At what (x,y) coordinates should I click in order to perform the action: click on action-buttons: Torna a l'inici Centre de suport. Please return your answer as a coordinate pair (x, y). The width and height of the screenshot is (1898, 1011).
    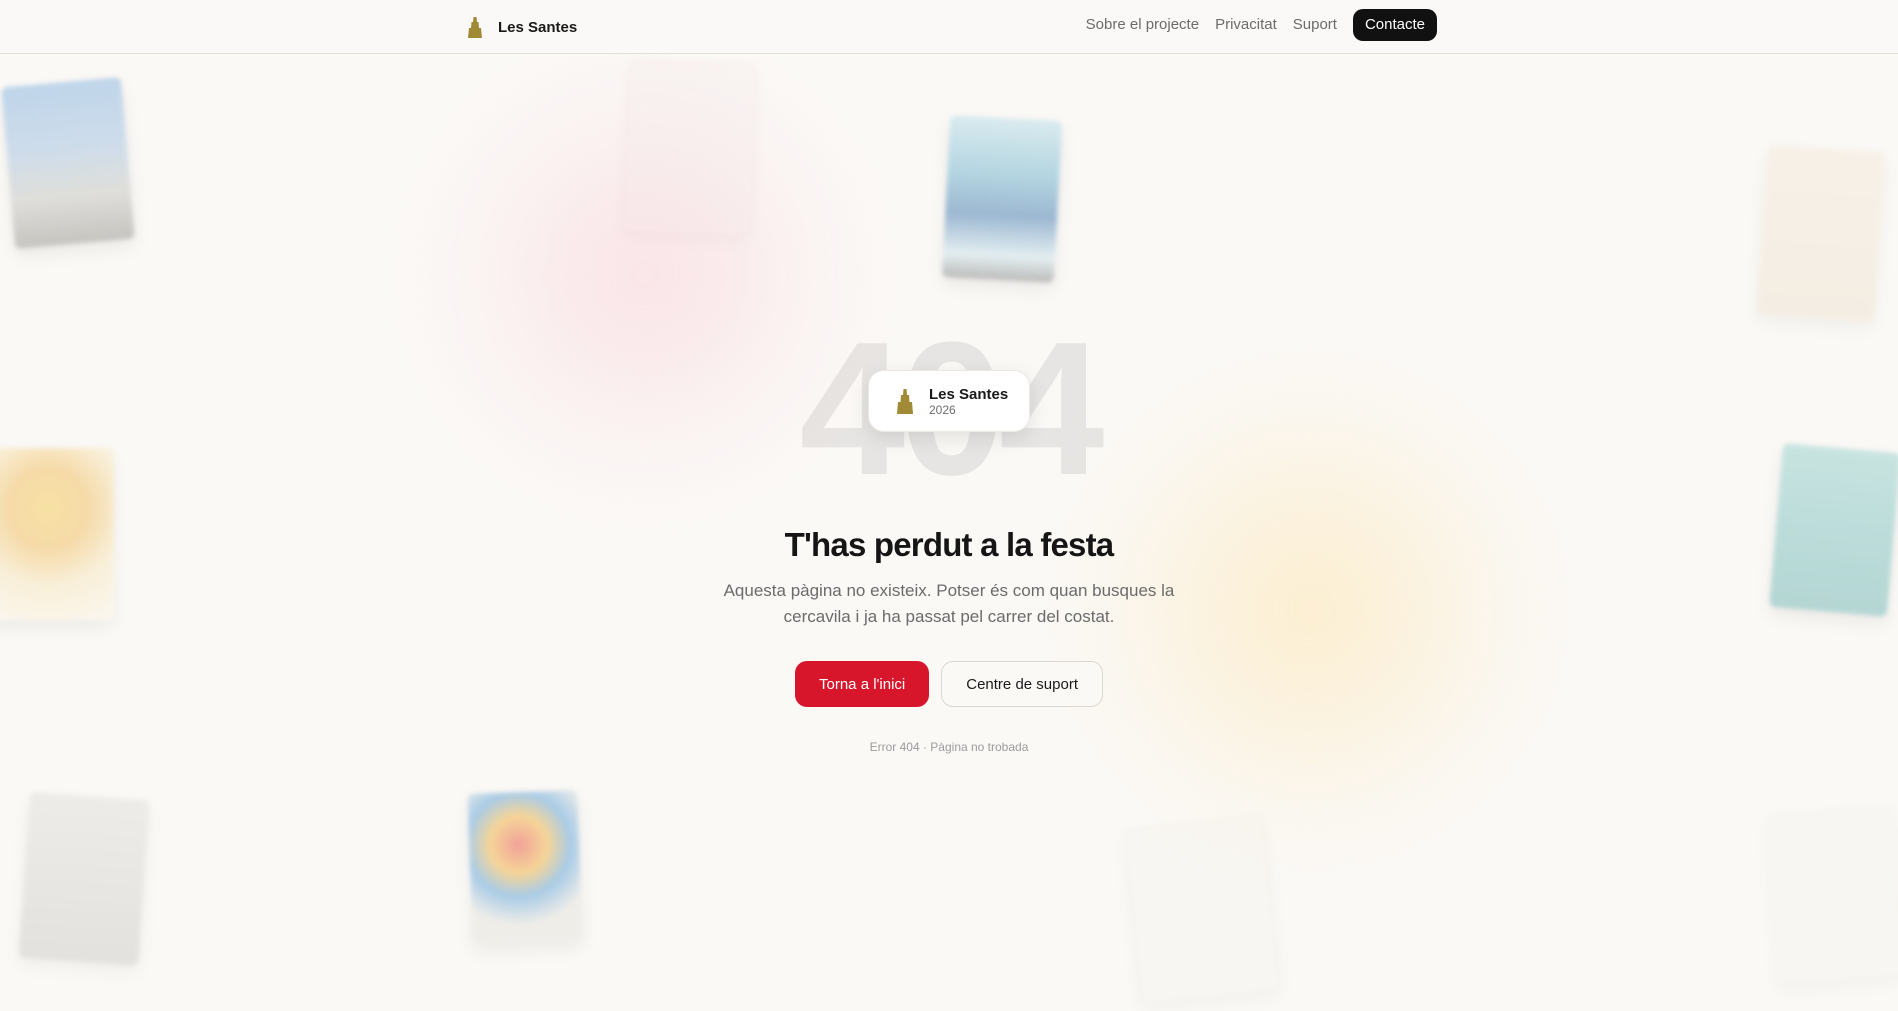
    Looking at the image, I should click on (949, 684).